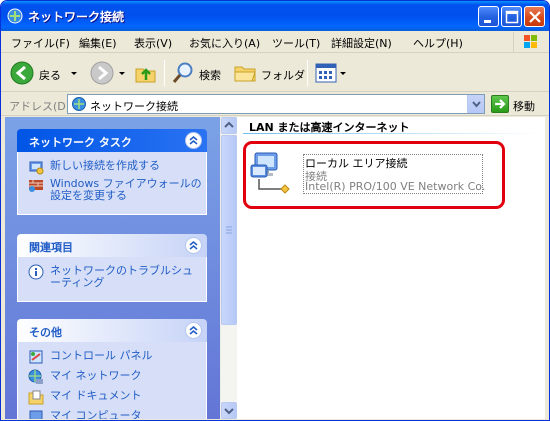 The height and width of the screenshot is (421, 550). I want to click on forward-button, so click(106, 73).